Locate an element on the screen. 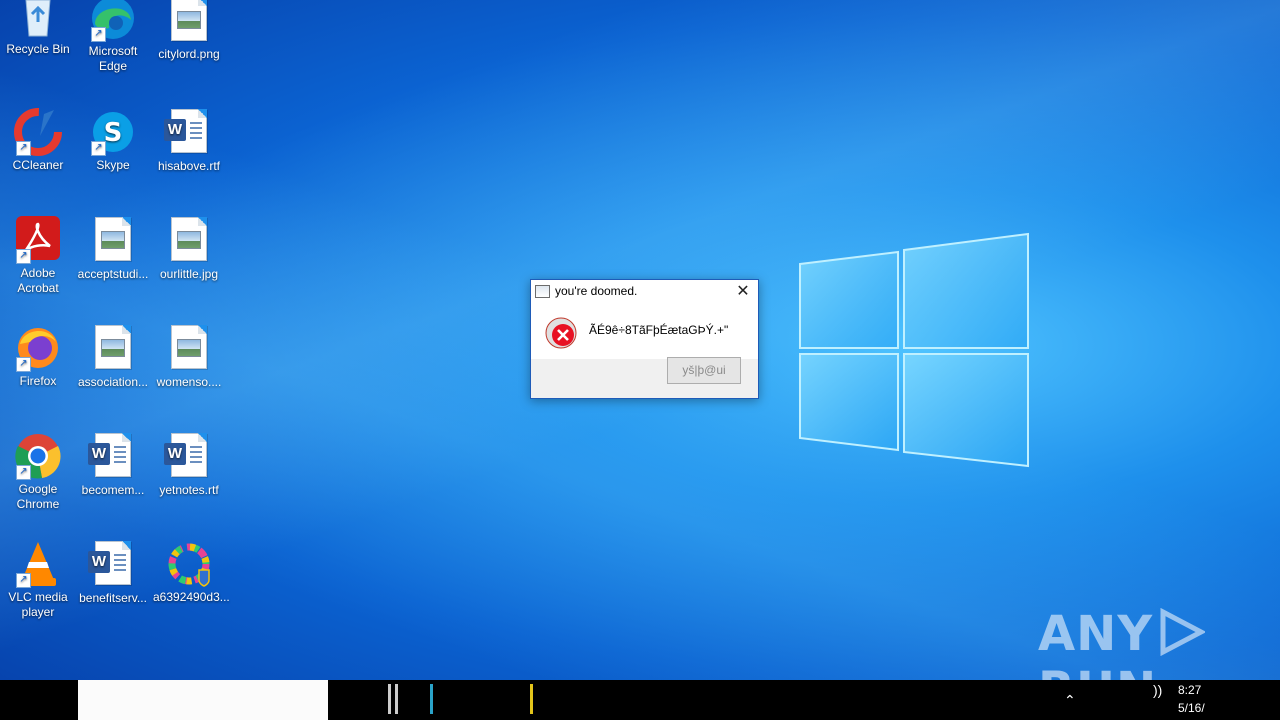 The image size is (1280, 720). firefox-icon: ↗ is located at coordinates (38, 348).